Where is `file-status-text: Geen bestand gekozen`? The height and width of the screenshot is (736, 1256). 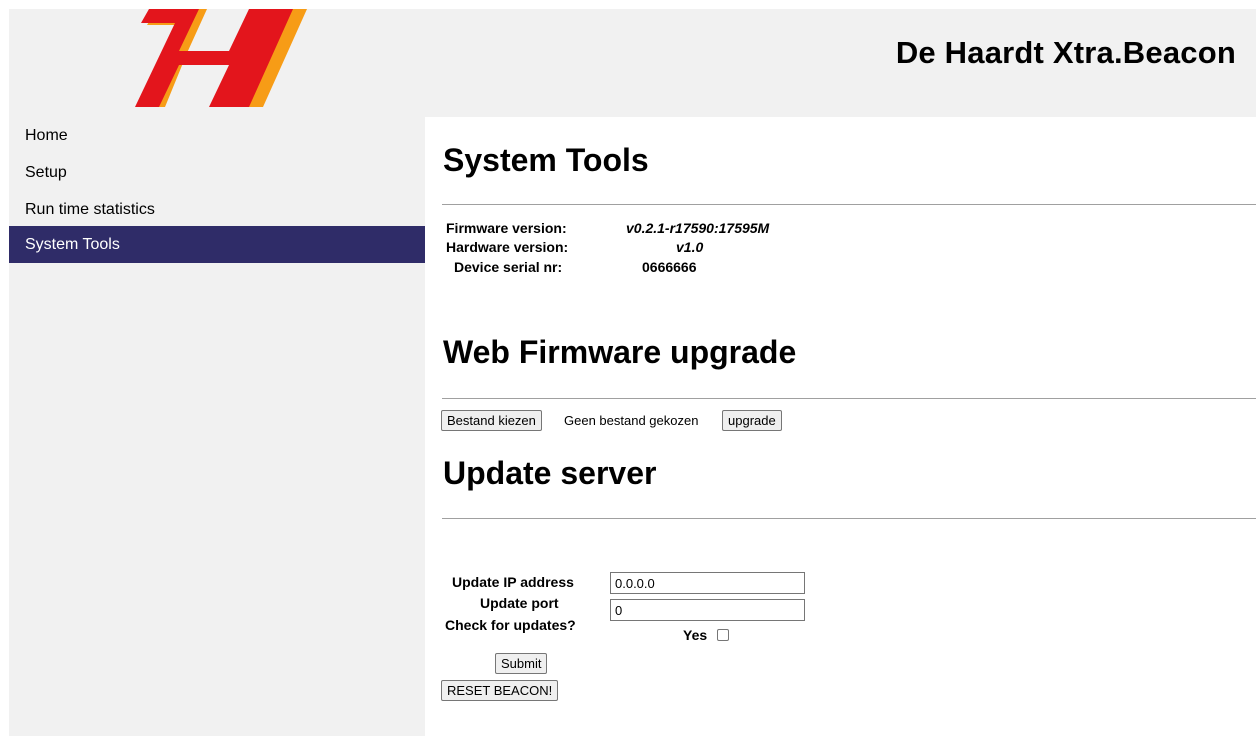
file-status-text: Geen bestand gekozen is located at coordinates (631, 420).